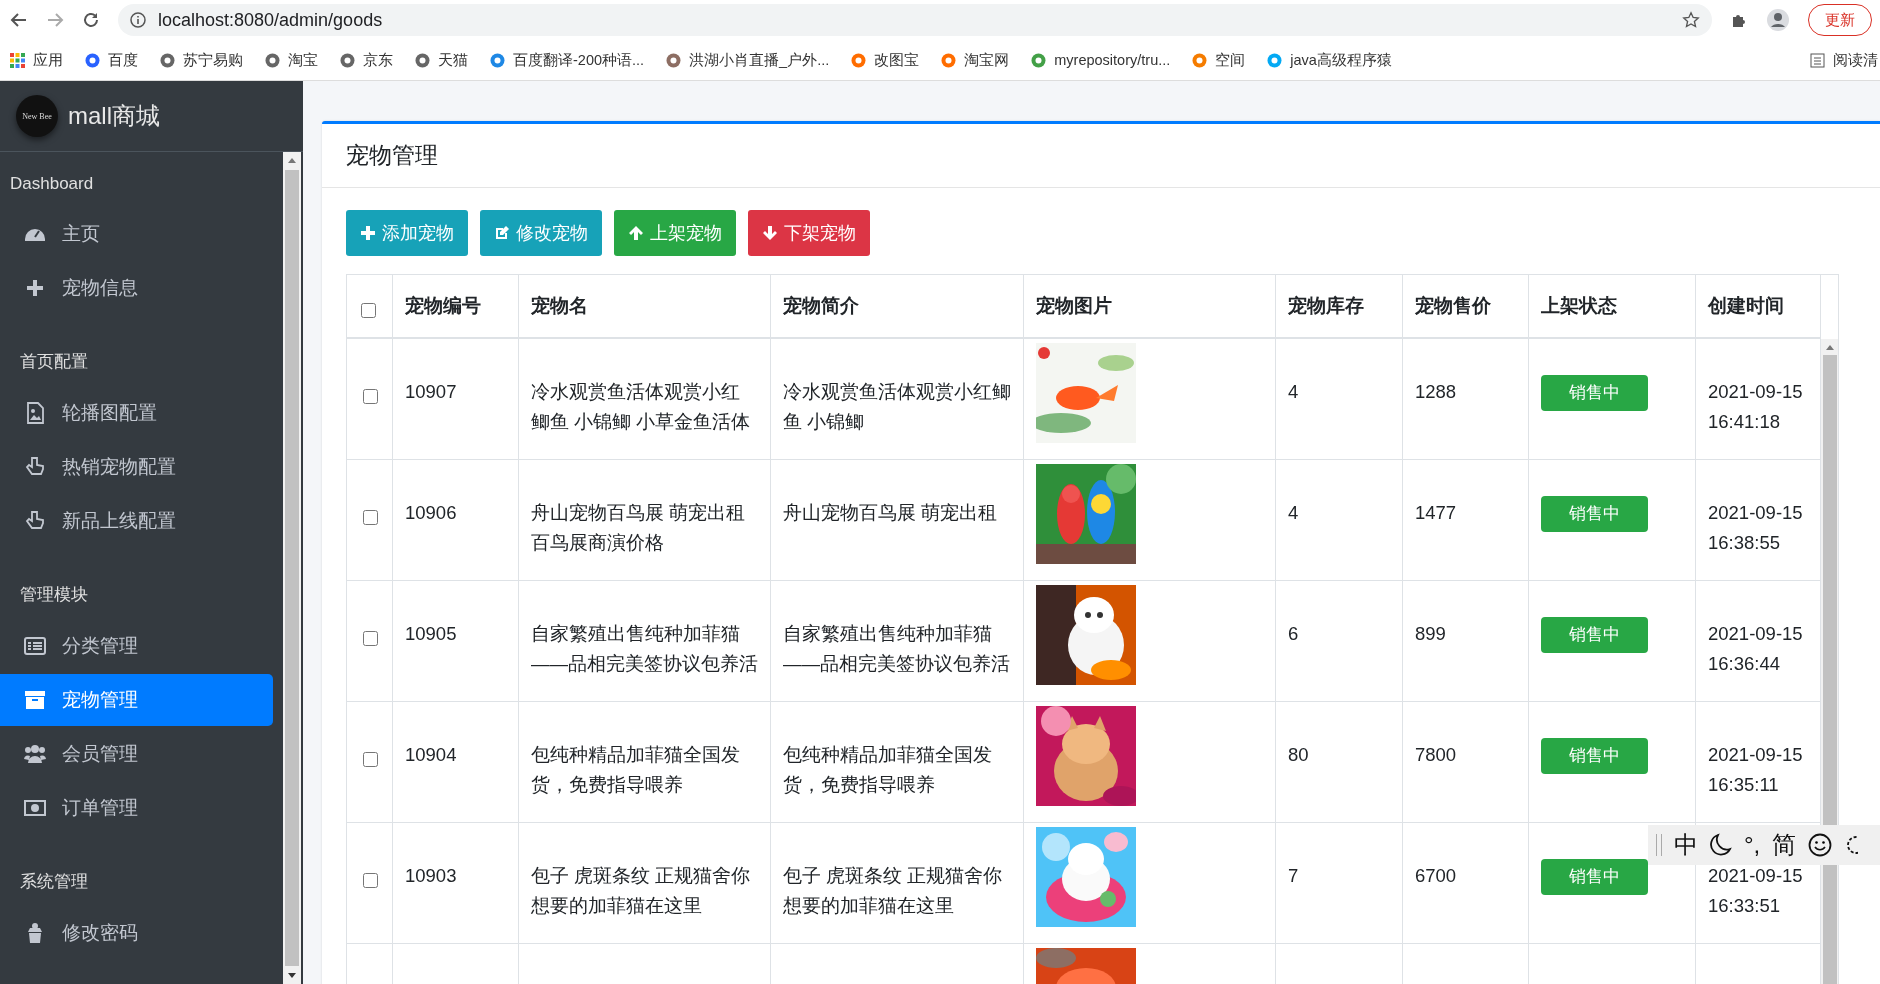 This screenshot has height=984, width=1880. What do you see at coordinates (1329, 60) in the screenshot?
I see `bookmark: java高级程序猿` at bounding box center [1329, 60].